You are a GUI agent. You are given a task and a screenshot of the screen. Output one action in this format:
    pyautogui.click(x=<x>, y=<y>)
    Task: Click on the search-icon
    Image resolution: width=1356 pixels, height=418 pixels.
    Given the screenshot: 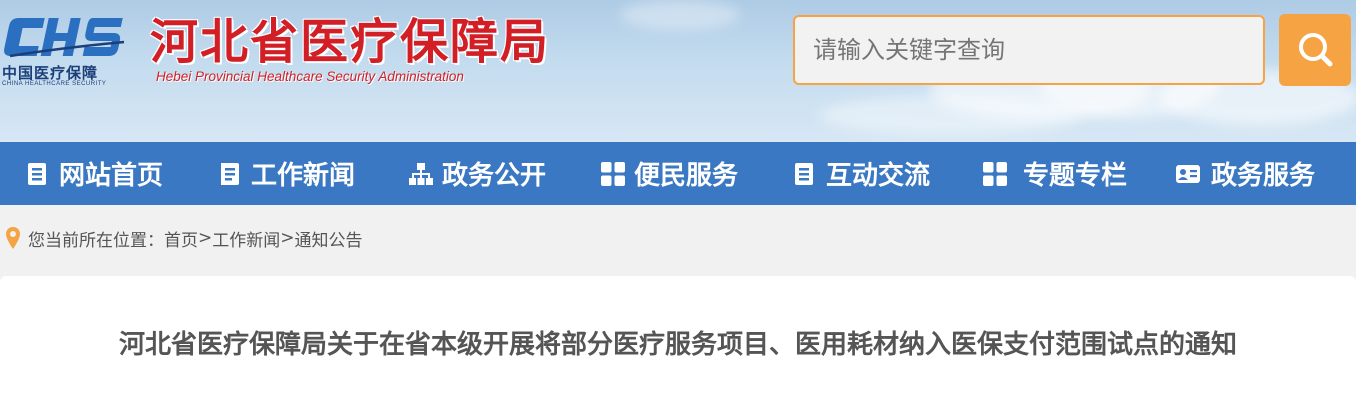 What is the action you would take?
    pyautogui.click(x=1316, y=50)
    